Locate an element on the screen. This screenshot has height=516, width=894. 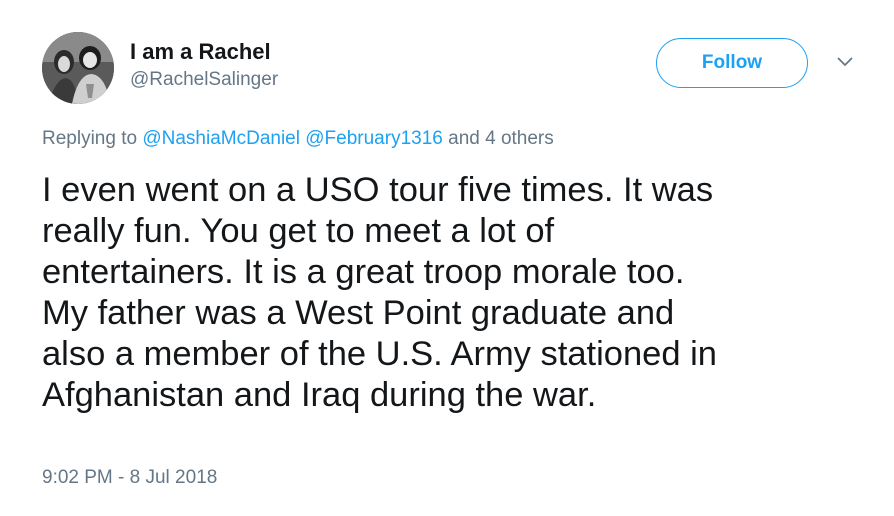
chevron-down-icon is located at coordinates (845, 62).